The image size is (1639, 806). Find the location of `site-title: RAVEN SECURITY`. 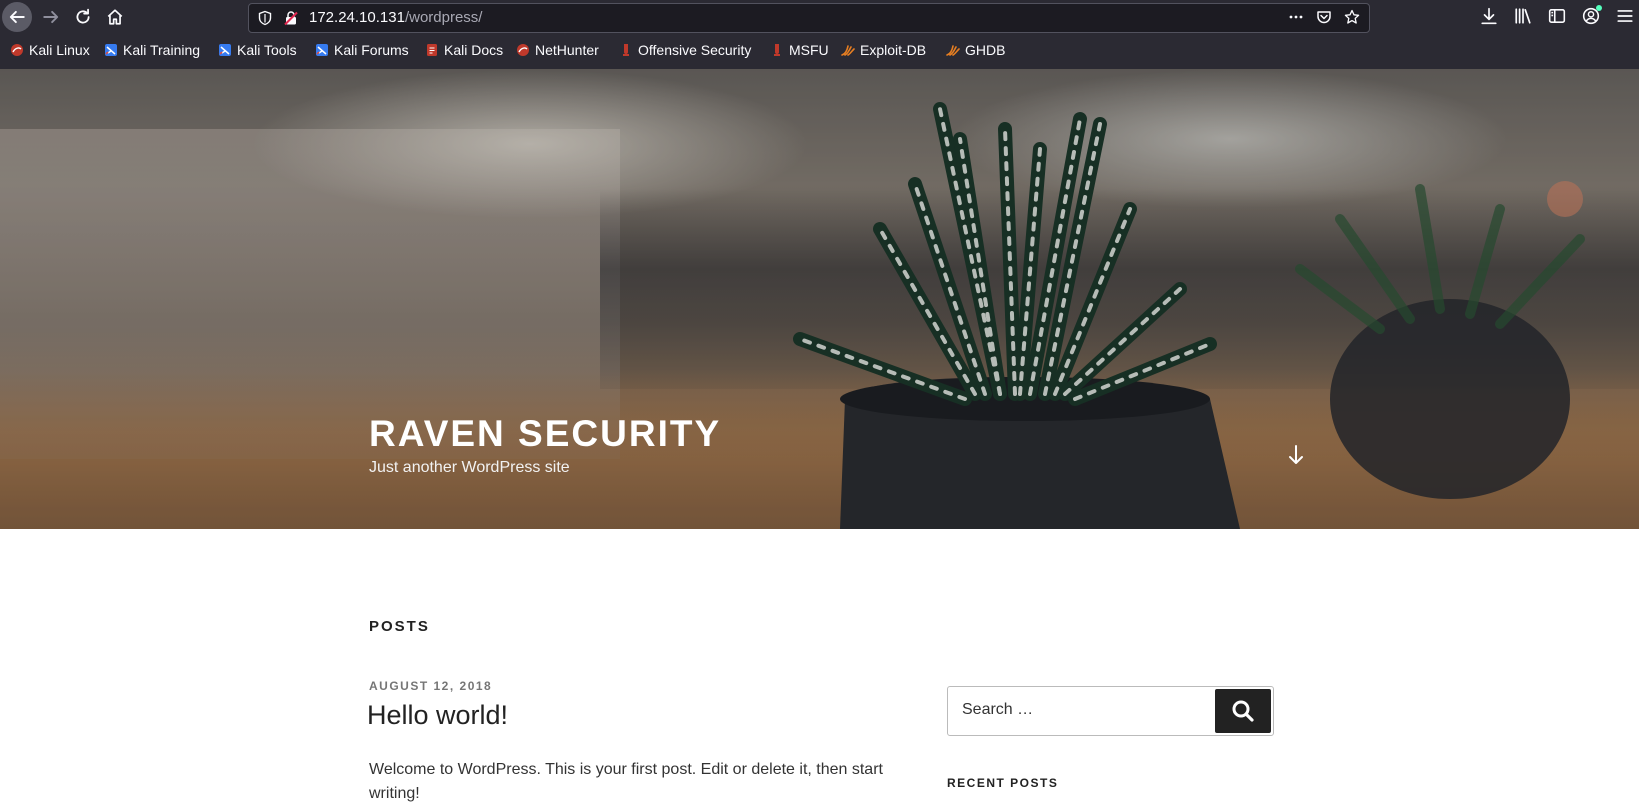

site-title: RAVEN SECURITY is located at coordinates (545, 434).